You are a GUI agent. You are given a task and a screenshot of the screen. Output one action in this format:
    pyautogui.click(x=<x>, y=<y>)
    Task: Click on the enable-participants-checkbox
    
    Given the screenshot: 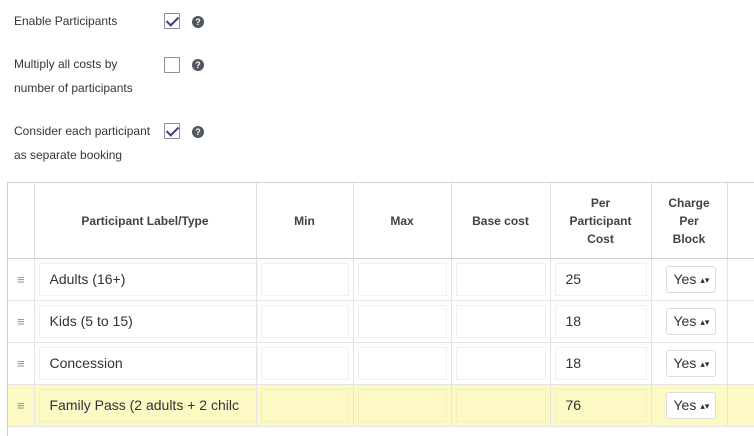 What is the action you would take?
    pyautogui.click(x=172, y=21)
    